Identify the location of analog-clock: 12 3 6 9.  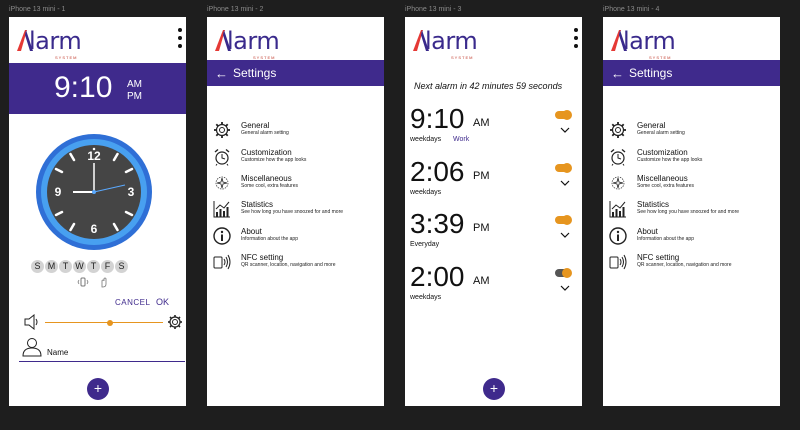
(94, 192).